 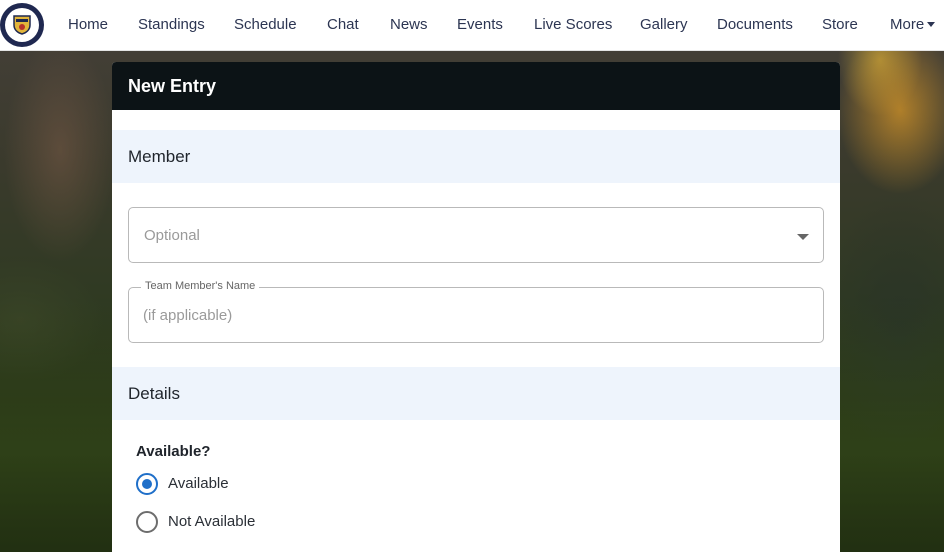 What do you see at coordinates (173, 451) in the screenshot?
I see `availability-label: Available?` at bounding box center [173, 451].